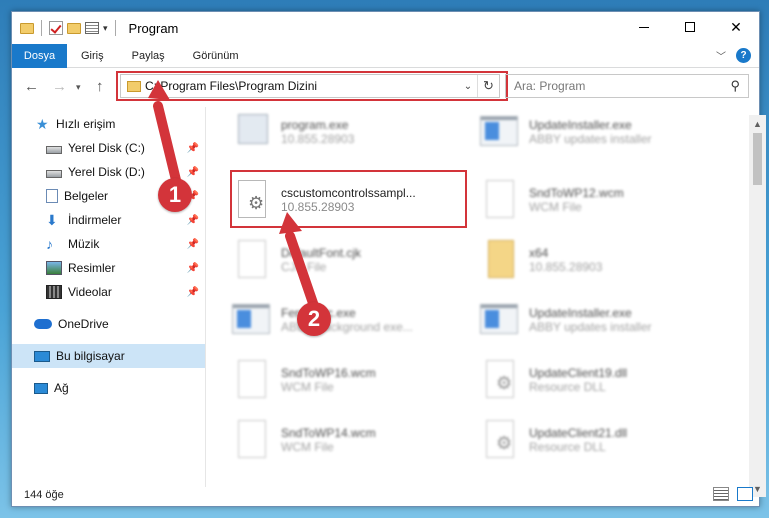  Describe the element at coordinates (315, 125) in the screenshot. I see `file-name: program.exe` at that location.